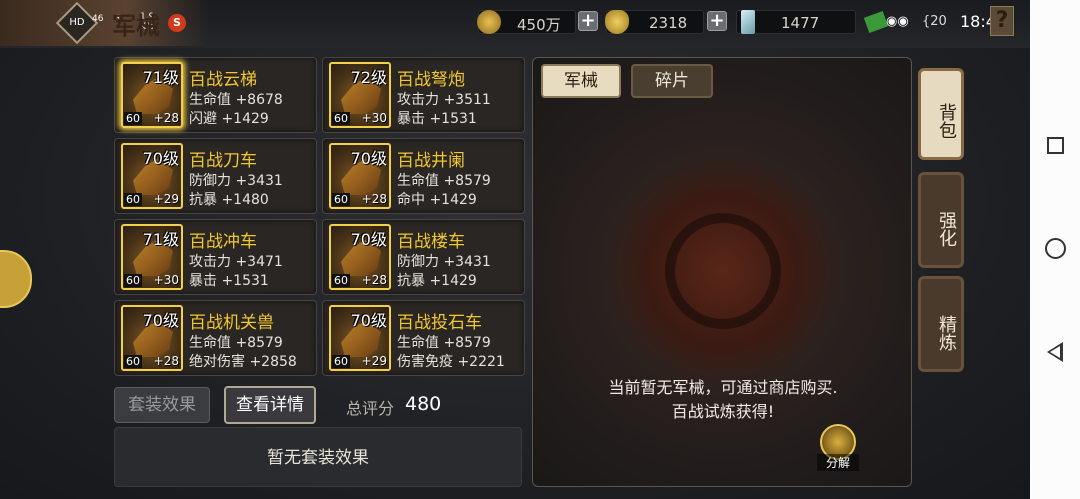 This screenshot has height=499, width=1080. Describe the element at coordinates (437, 281) in the screenshot. I see `equipment-stat-2: 抗暴 +1429` at that location.